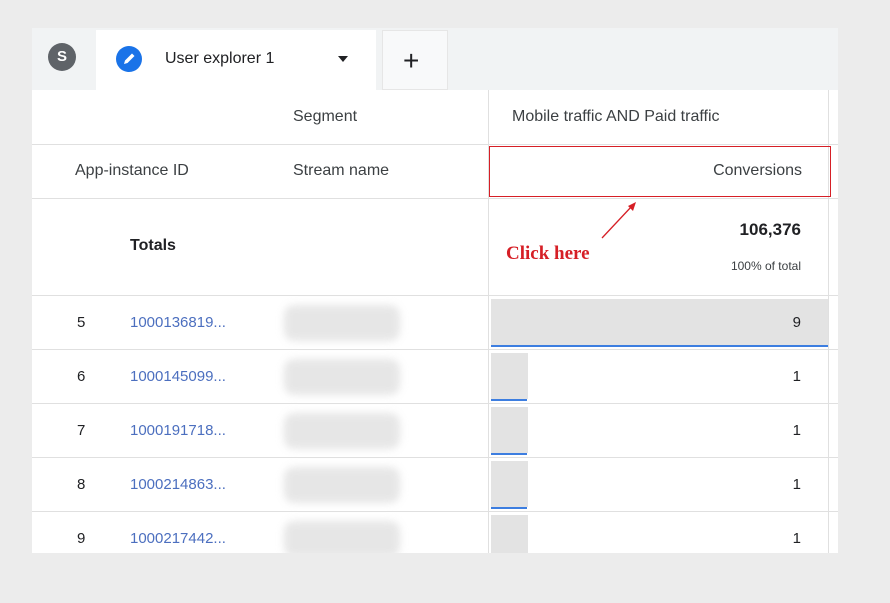  Describe the element at coordinates (765, 266) in the screenshot. I see `totals-percentage: 100% of total` at that location.